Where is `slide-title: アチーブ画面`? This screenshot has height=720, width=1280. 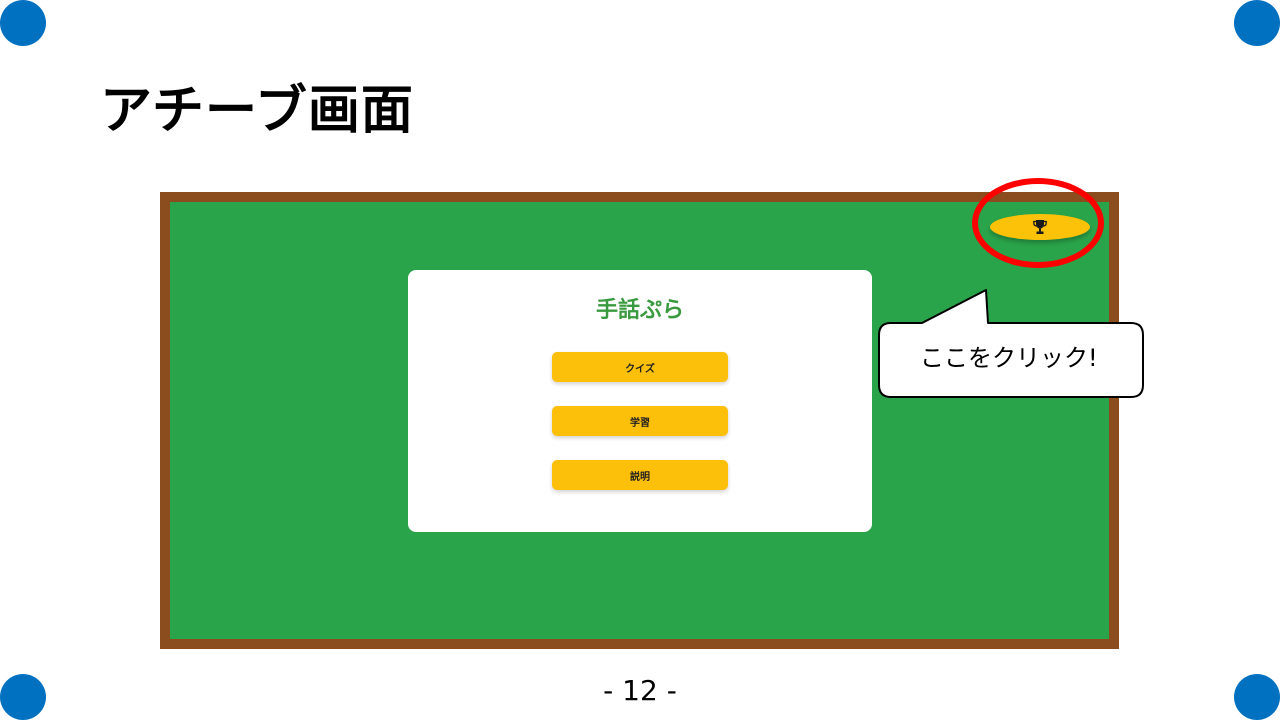 slide-title: アチーブ画面 is located at coordinates (257, 111).